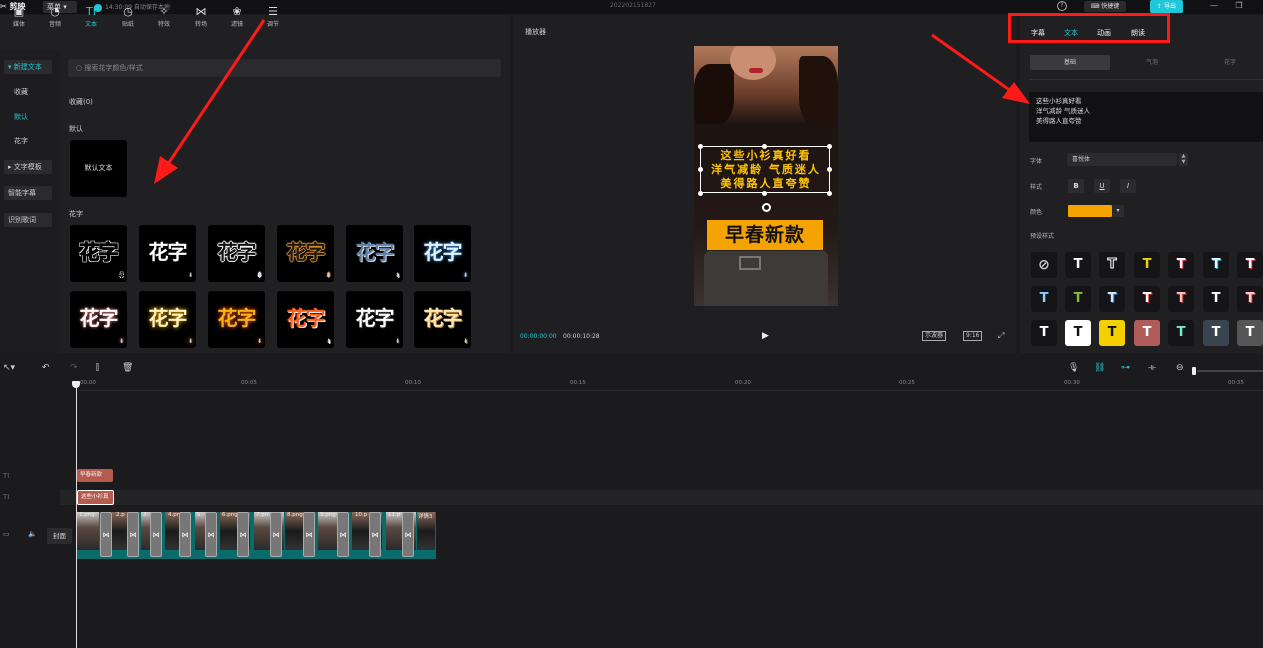 This screenshot has height=648, width=1263. What do you see at coordinates (1102, 186) in the screenshot?
I see `underline-button: U` at bounding box center [1102, 186].